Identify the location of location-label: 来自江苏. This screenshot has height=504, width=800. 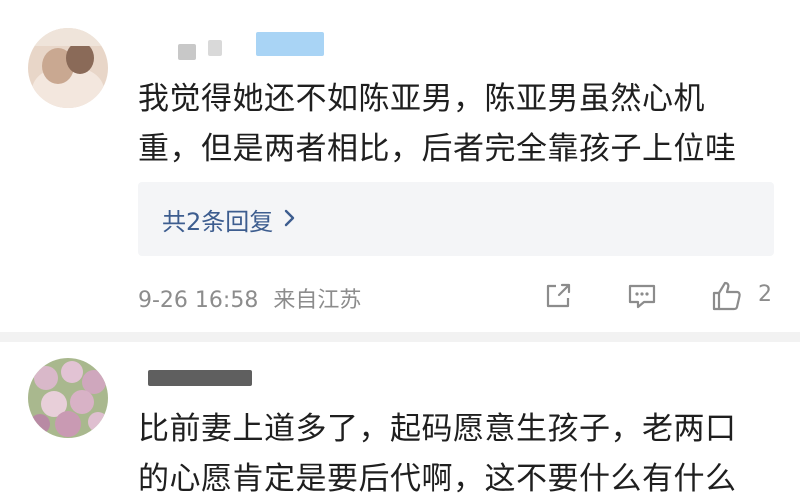
(317, 300).